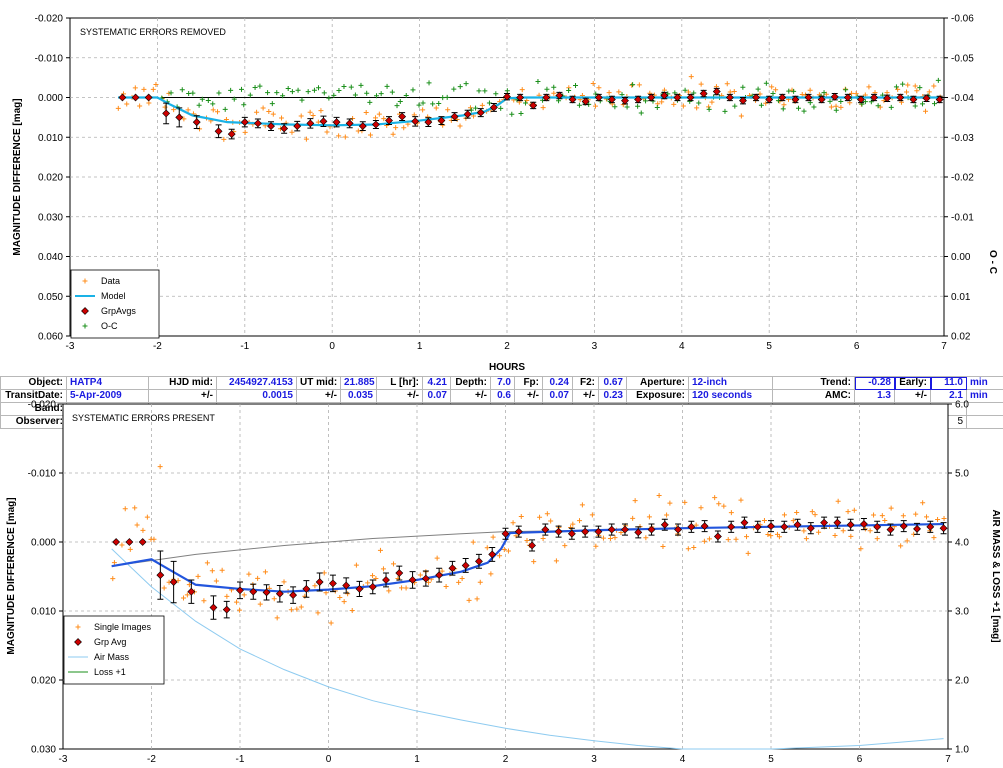 This screenshot has width=1003, height=768. What do you see at coordinates (962, 474) in the screenshot?
I see `y2-tick-label: 5.0` at bounding box center [962, 474].